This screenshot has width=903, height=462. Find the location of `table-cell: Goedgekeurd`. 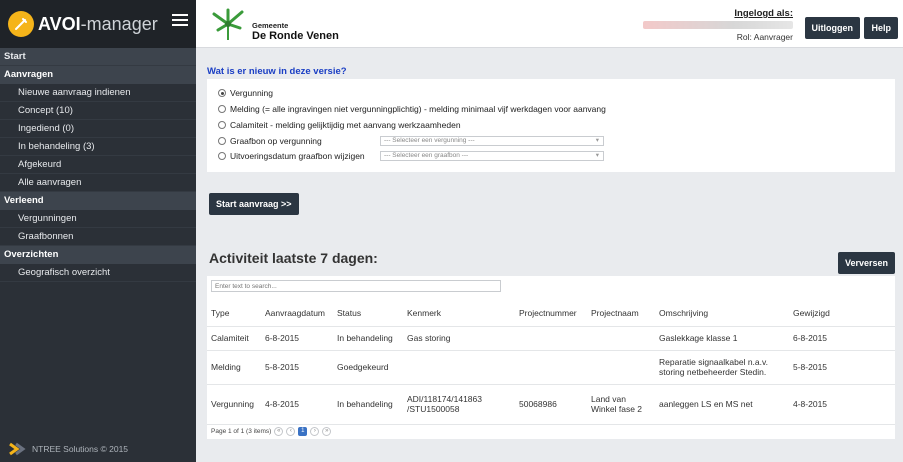

table-cell: Goedgekeurd is located at coordinates (363, 367).